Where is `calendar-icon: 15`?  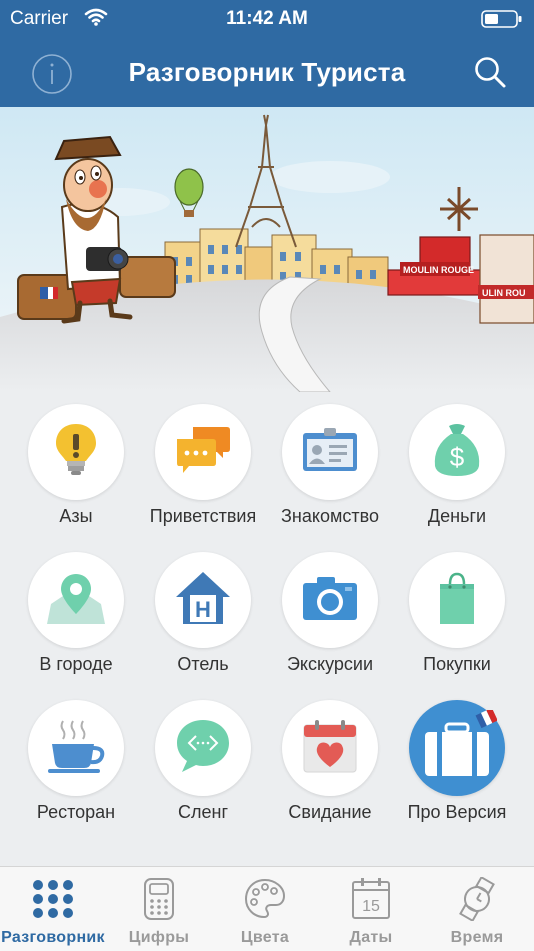
calendar-icon: 15 is located at coordinates (371, 899).